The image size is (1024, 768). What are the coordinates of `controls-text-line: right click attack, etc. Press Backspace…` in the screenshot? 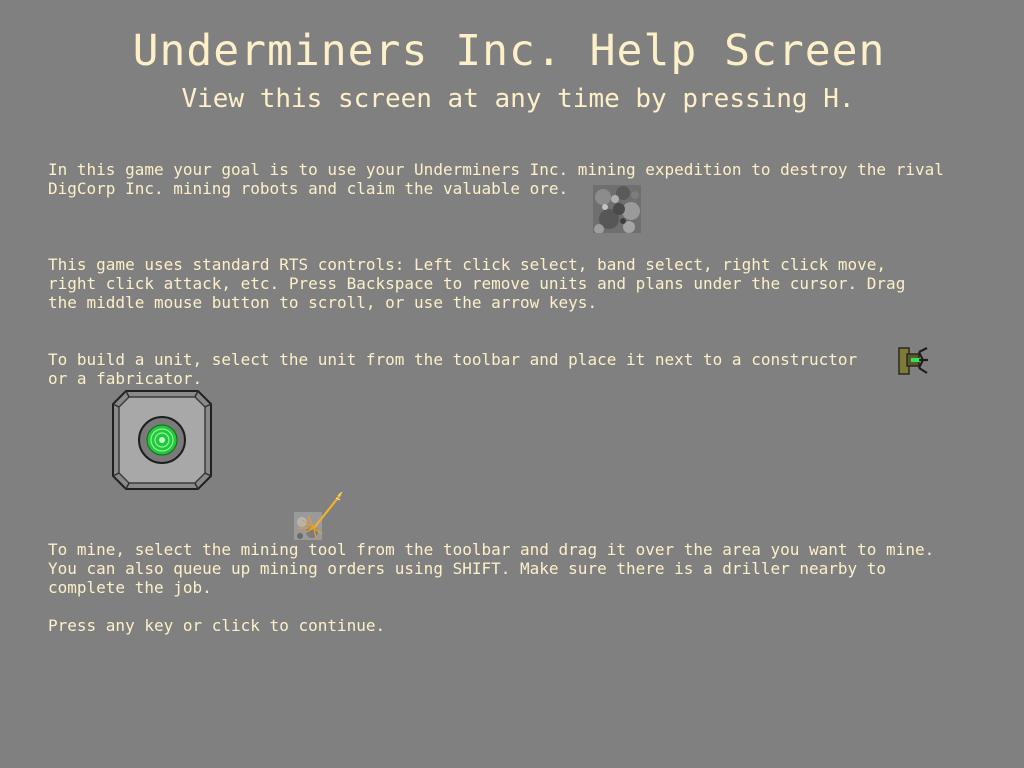 It's located at (477, 283).